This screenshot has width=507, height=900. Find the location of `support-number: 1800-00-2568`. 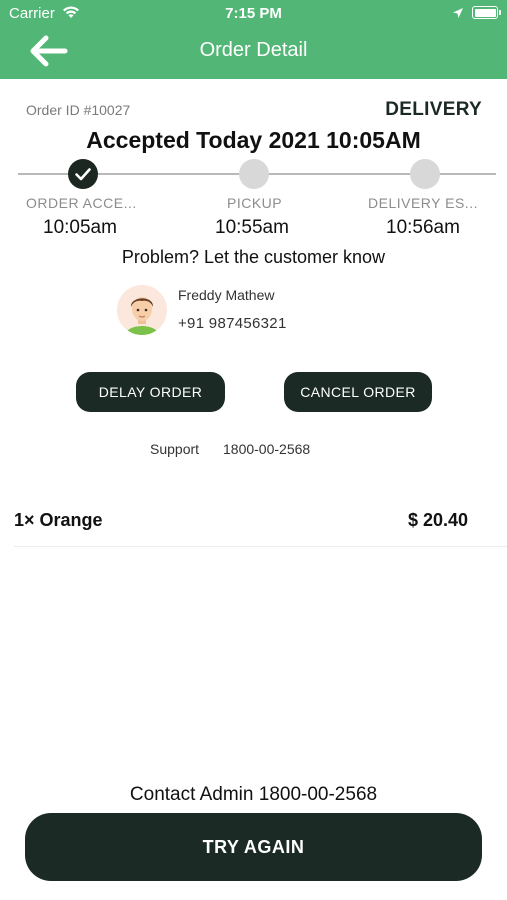

support-number: 1800-00-2568 is located at coordinates (266, 449).